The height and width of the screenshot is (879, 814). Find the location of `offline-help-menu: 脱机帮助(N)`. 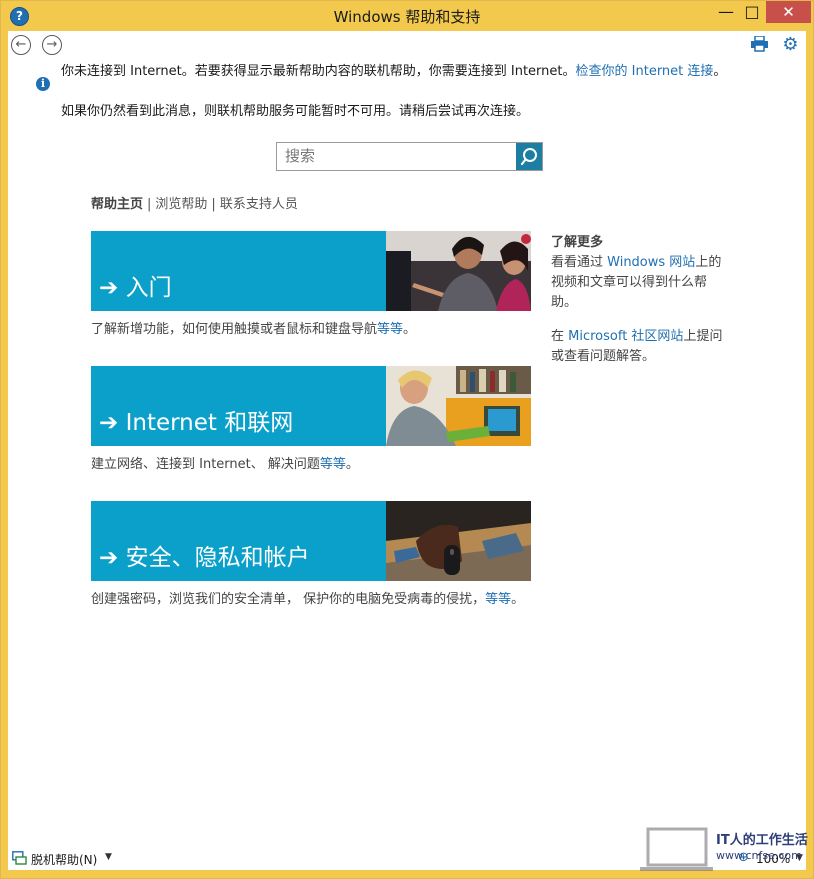

offline-help-menu: 脱机帮助(N) is located at coordinates (64, 859).